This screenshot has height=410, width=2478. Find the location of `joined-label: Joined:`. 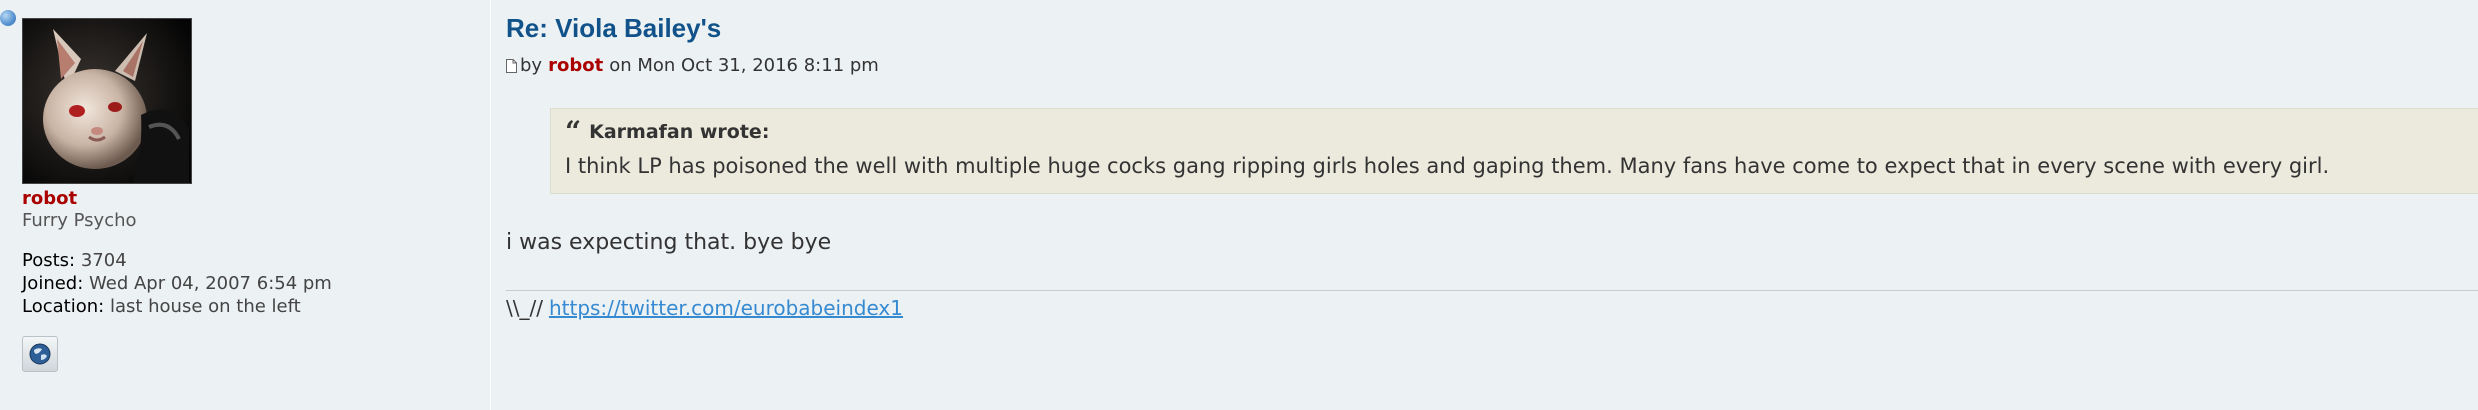

joined-label: Joined: is located at coordinates (53, 283).